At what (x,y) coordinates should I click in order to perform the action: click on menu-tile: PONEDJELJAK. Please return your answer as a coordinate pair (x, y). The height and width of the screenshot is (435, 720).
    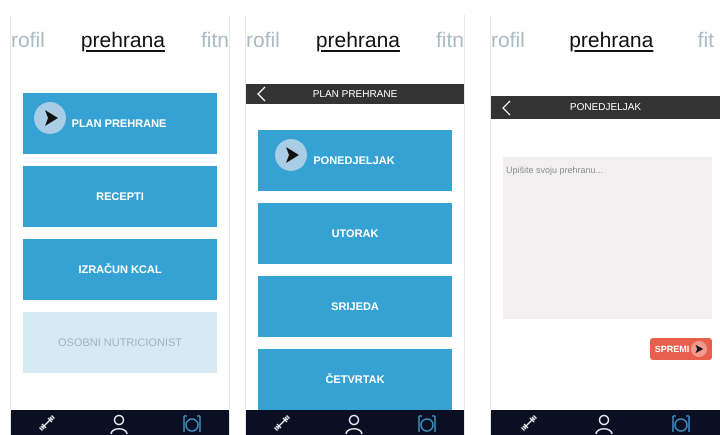
    Looking at the image, I should click on (355, 161).